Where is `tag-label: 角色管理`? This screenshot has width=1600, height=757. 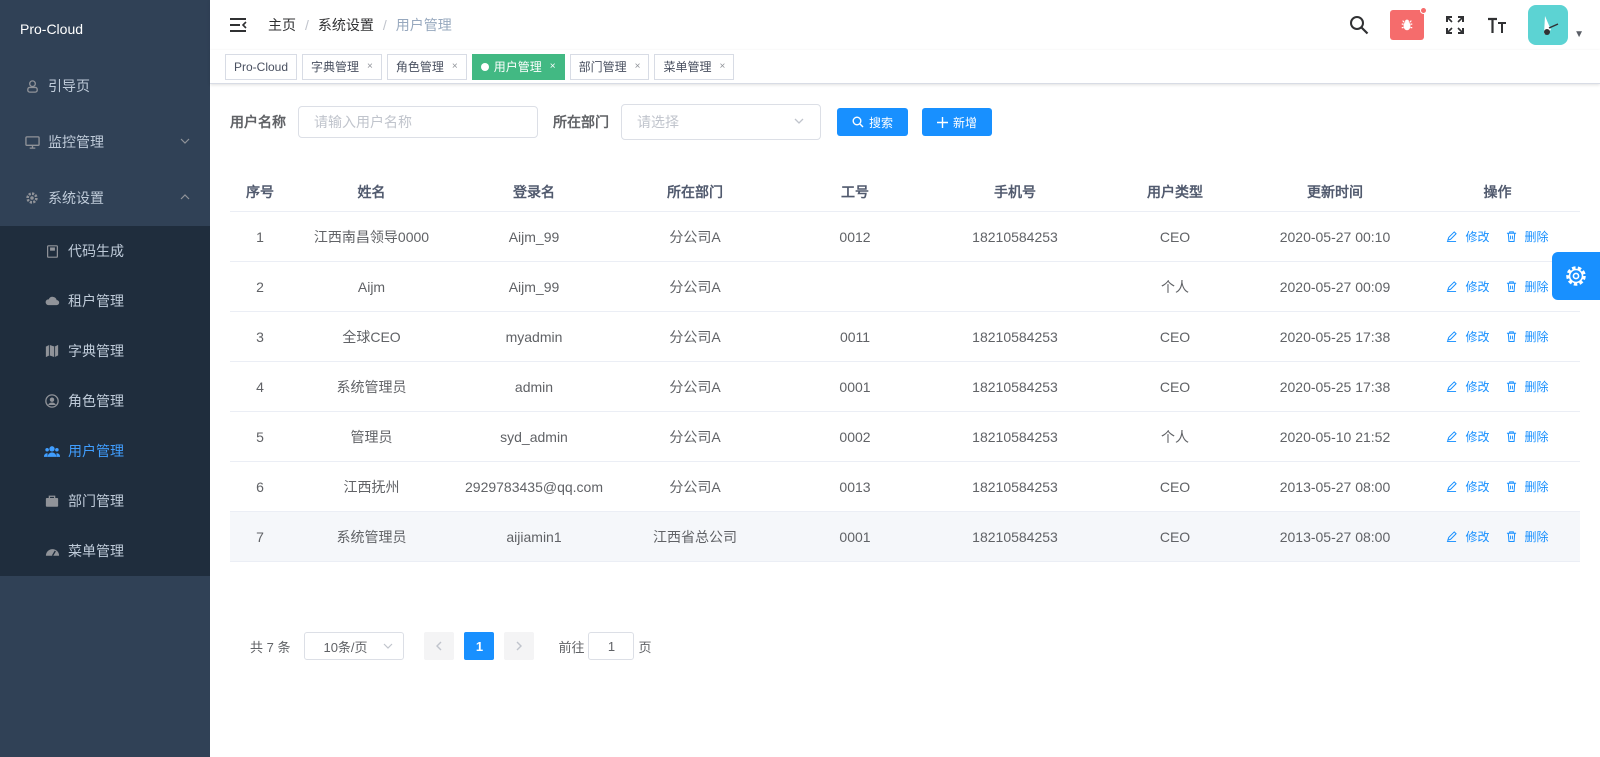
tag-label: 角色管理 is located at coordinates (419, 66).